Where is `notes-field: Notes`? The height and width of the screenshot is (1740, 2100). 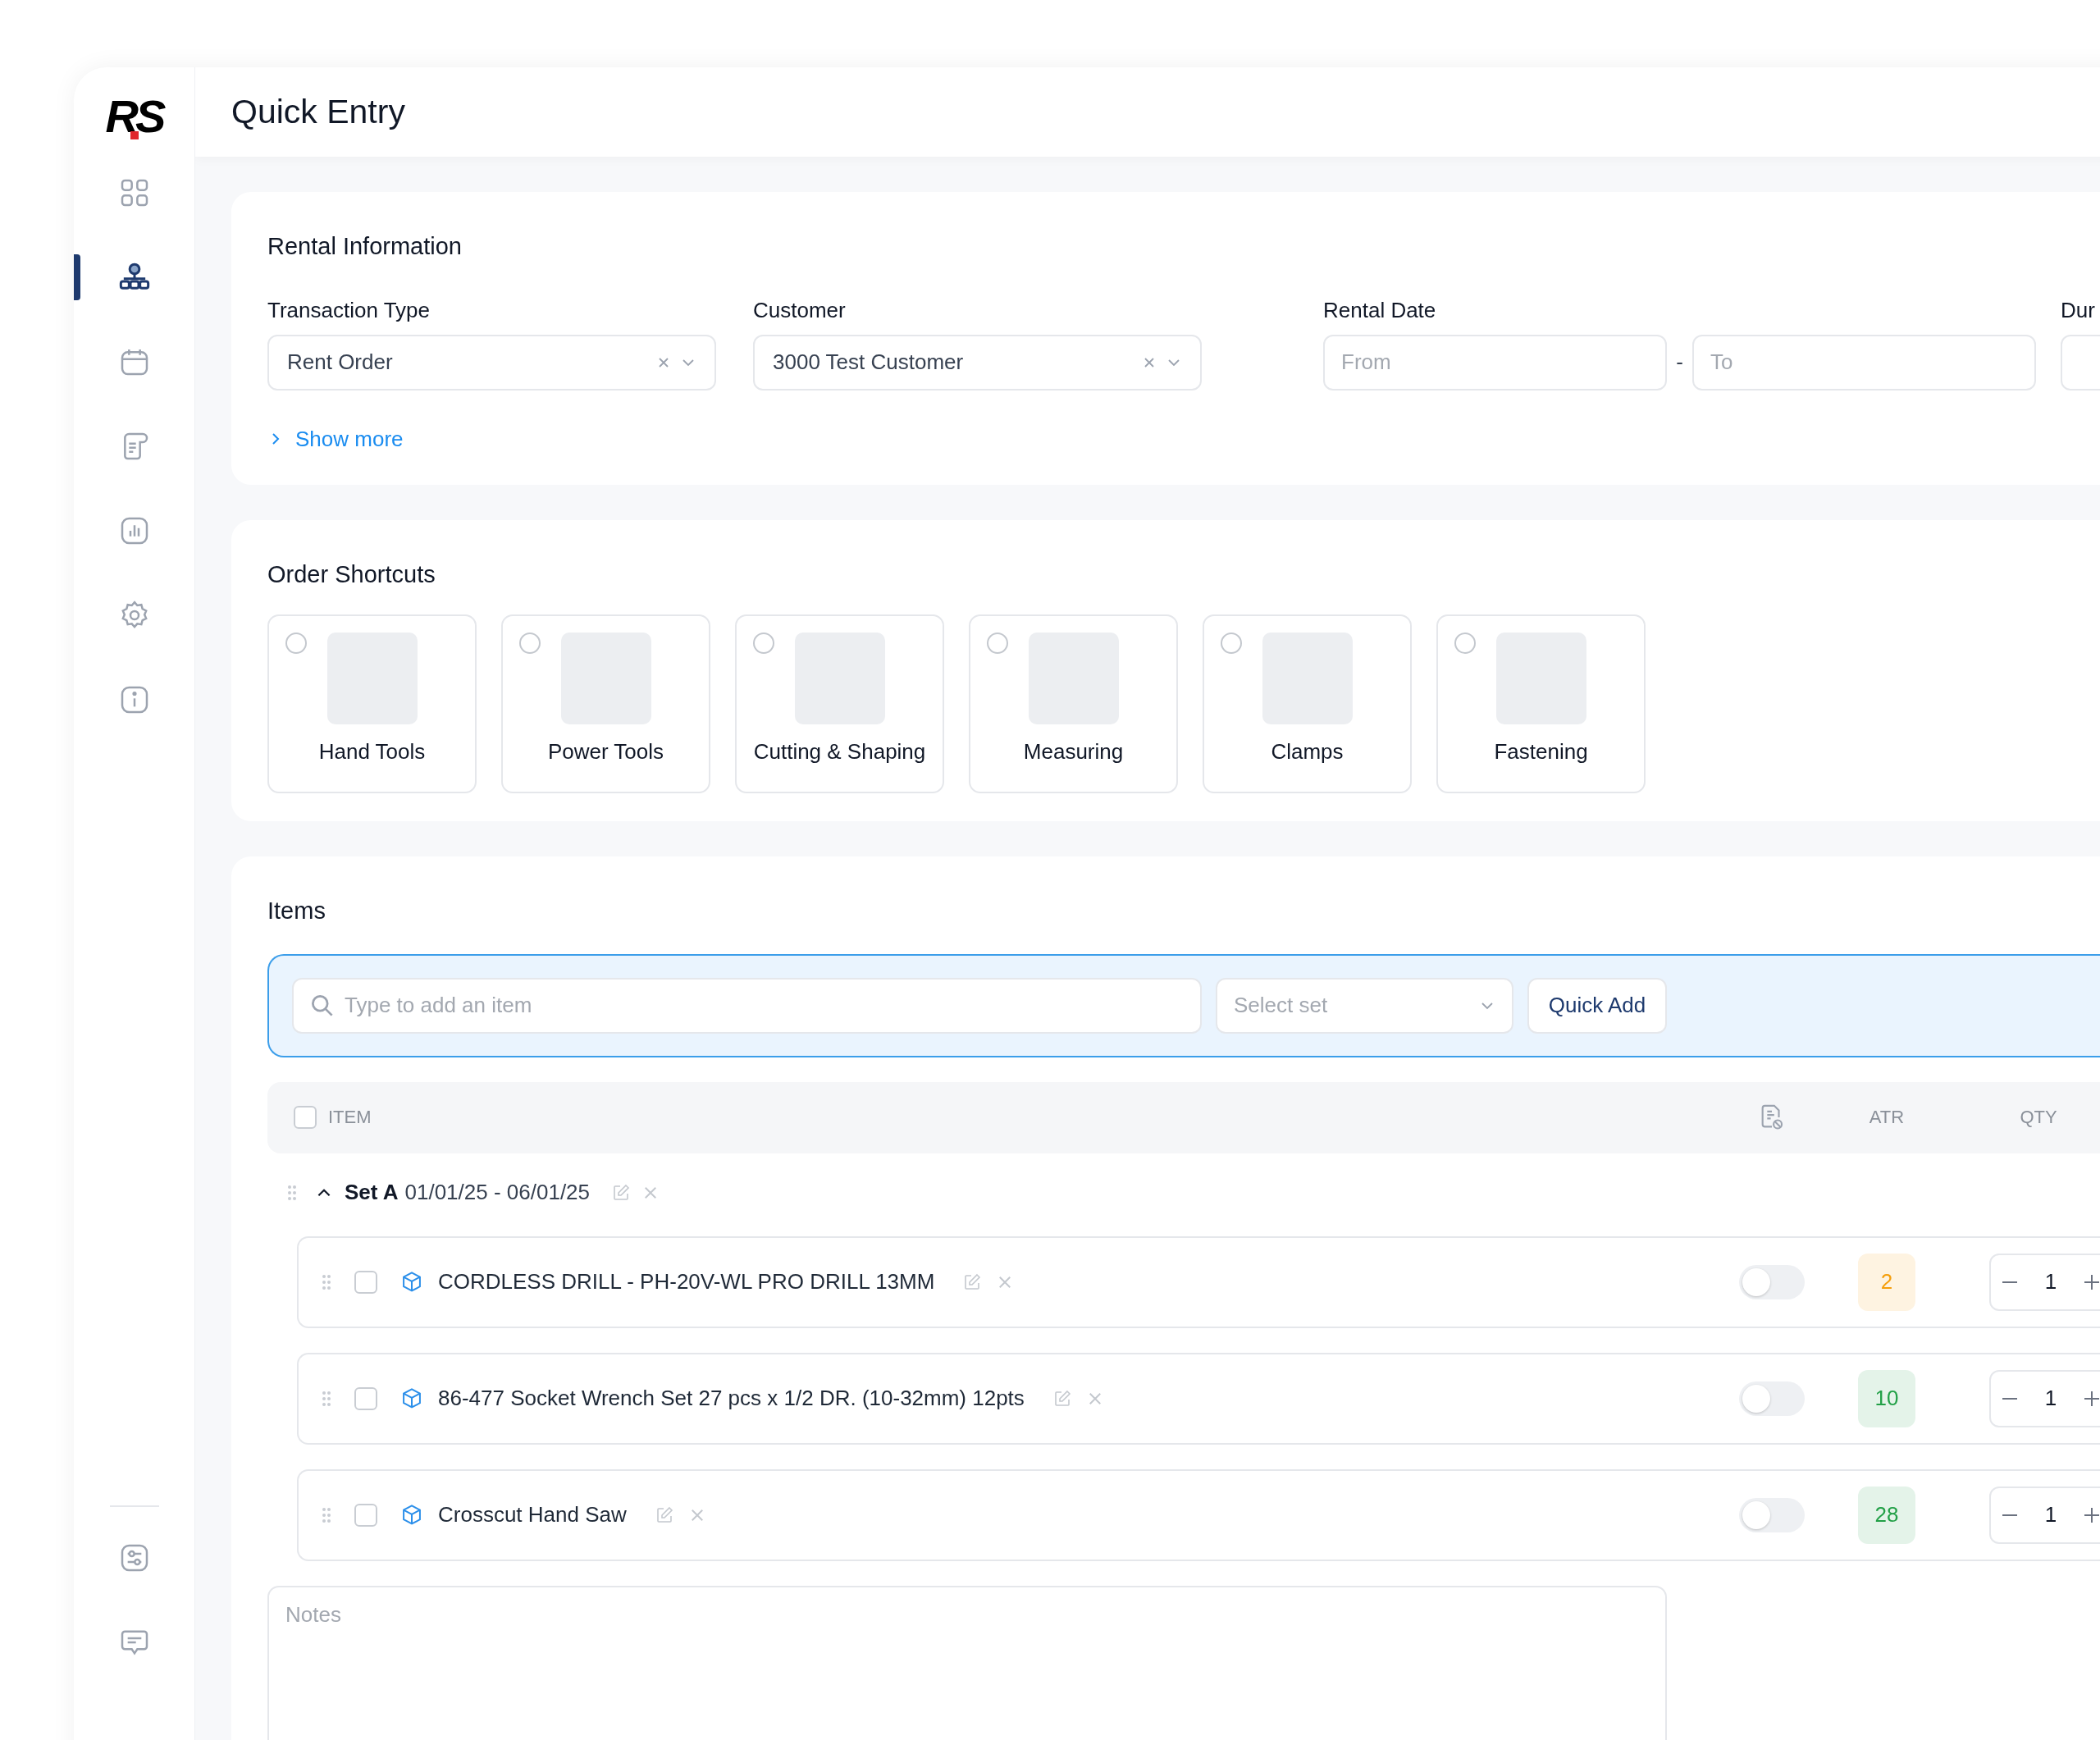
notes-field: Notes is located at coordinates (967, 1663).